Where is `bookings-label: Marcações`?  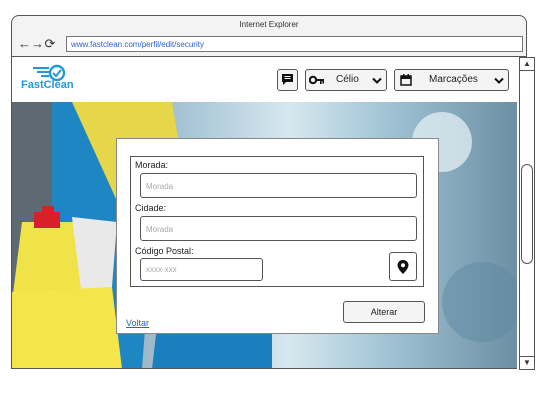
bookings-label: Marcações is located at coordinates (453, 79).